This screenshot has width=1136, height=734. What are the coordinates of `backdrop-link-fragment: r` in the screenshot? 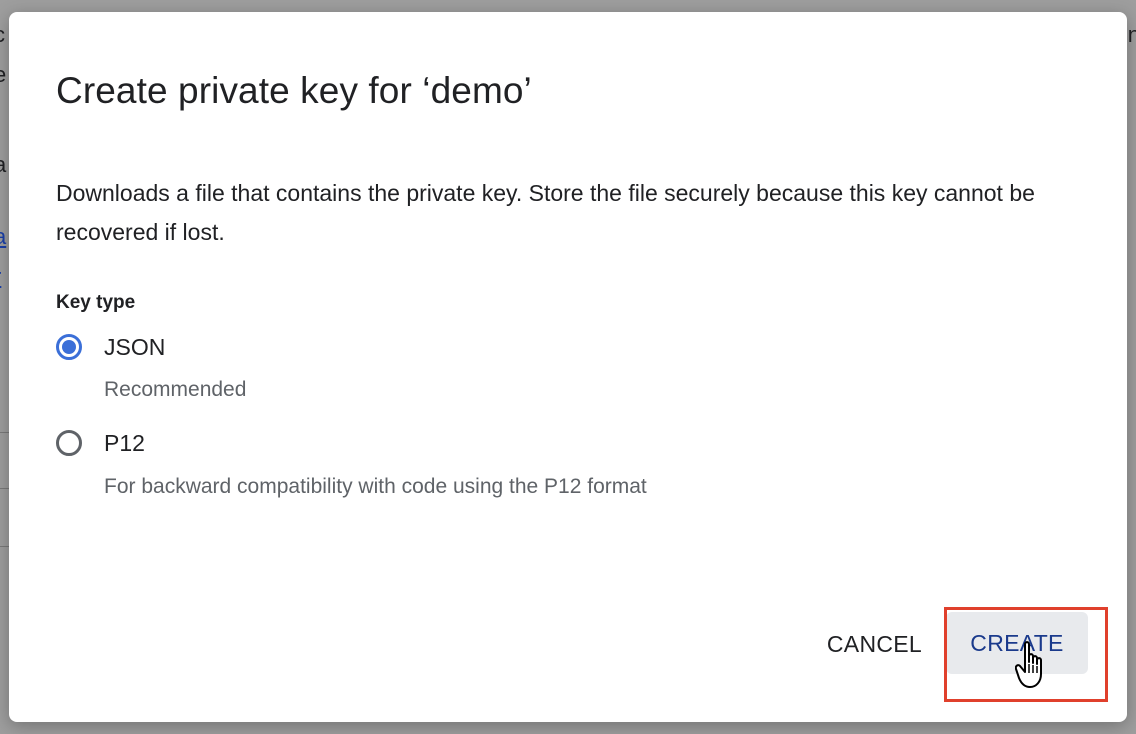 It's located at (0, 277).